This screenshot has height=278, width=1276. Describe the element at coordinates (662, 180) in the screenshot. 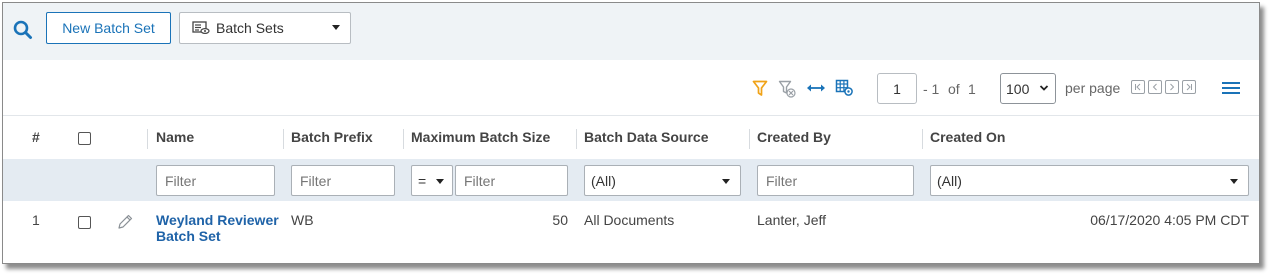

I see `data-source-filter-select: (All)` at that location.